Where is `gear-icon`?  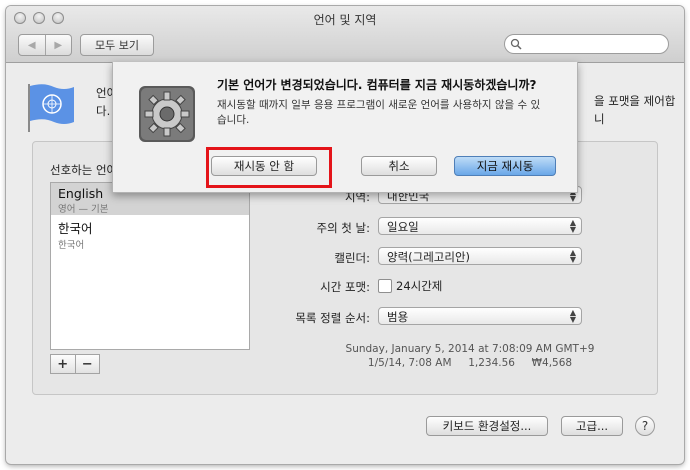
gear-icon is located at coordinates (167, 114).